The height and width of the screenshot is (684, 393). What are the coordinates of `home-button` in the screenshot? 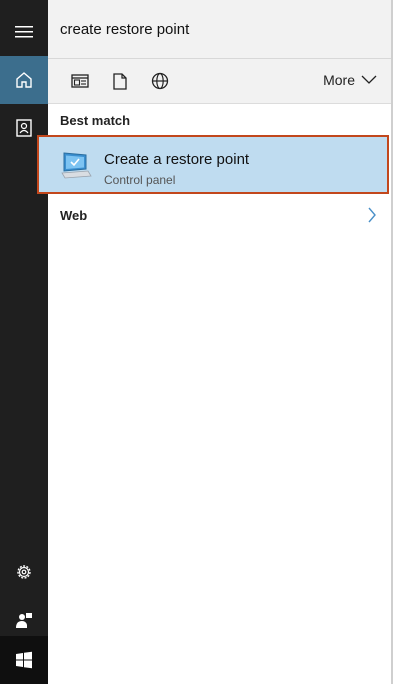 It's located at (24, 80).